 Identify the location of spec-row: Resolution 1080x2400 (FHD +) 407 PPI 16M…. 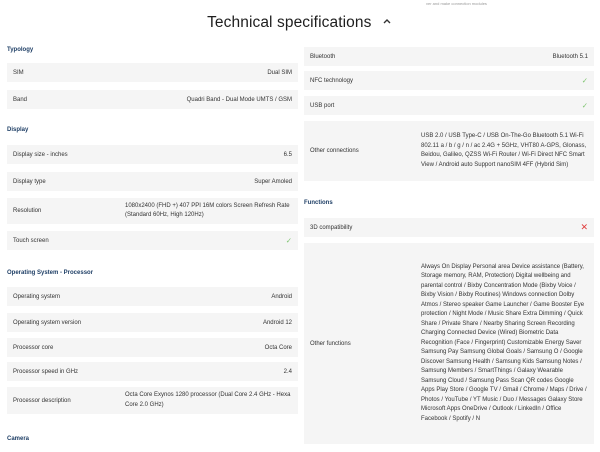
(152, 211).